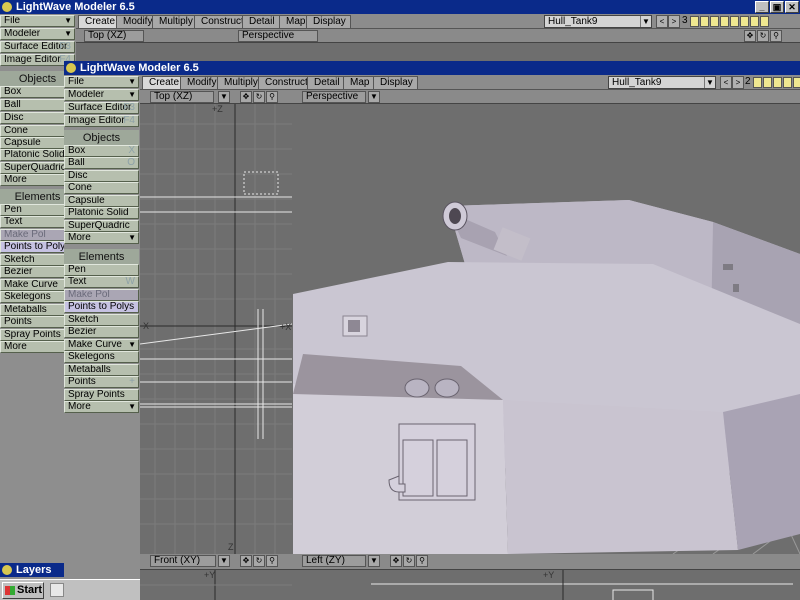 The height and width of the screenshot is (600, 800). What do you see at coordinates (101, 370) in the screenshot?
I see `metaballs-button: Metaballs` at bounding box center [101, 370].